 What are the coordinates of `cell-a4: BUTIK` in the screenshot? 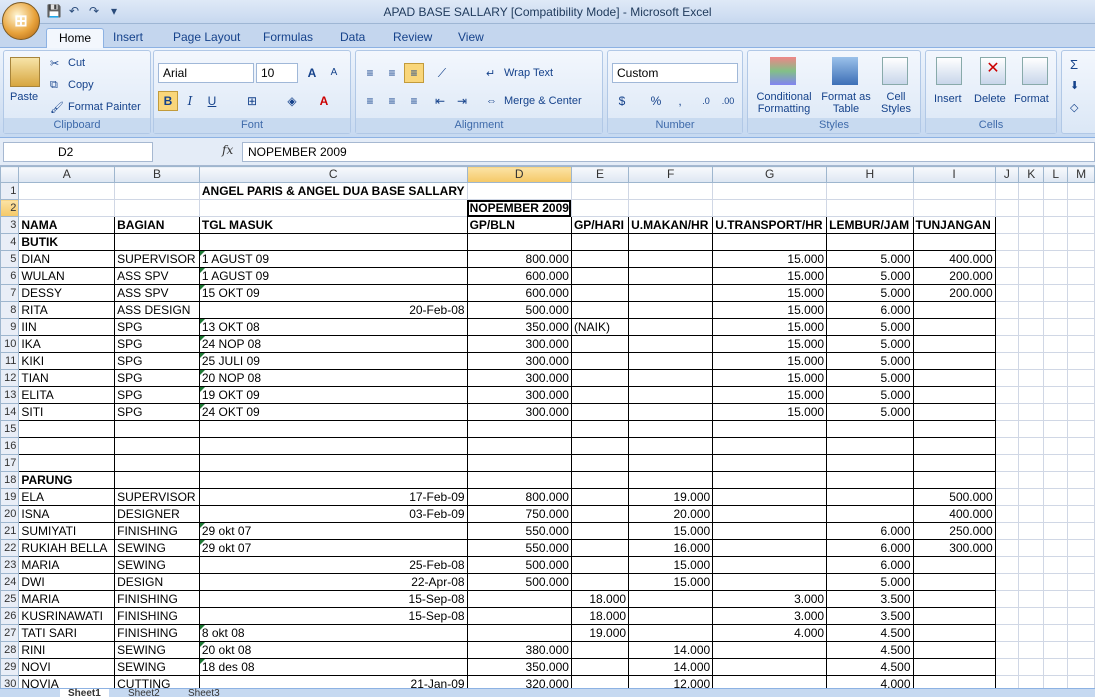 It's located at (67, 242).